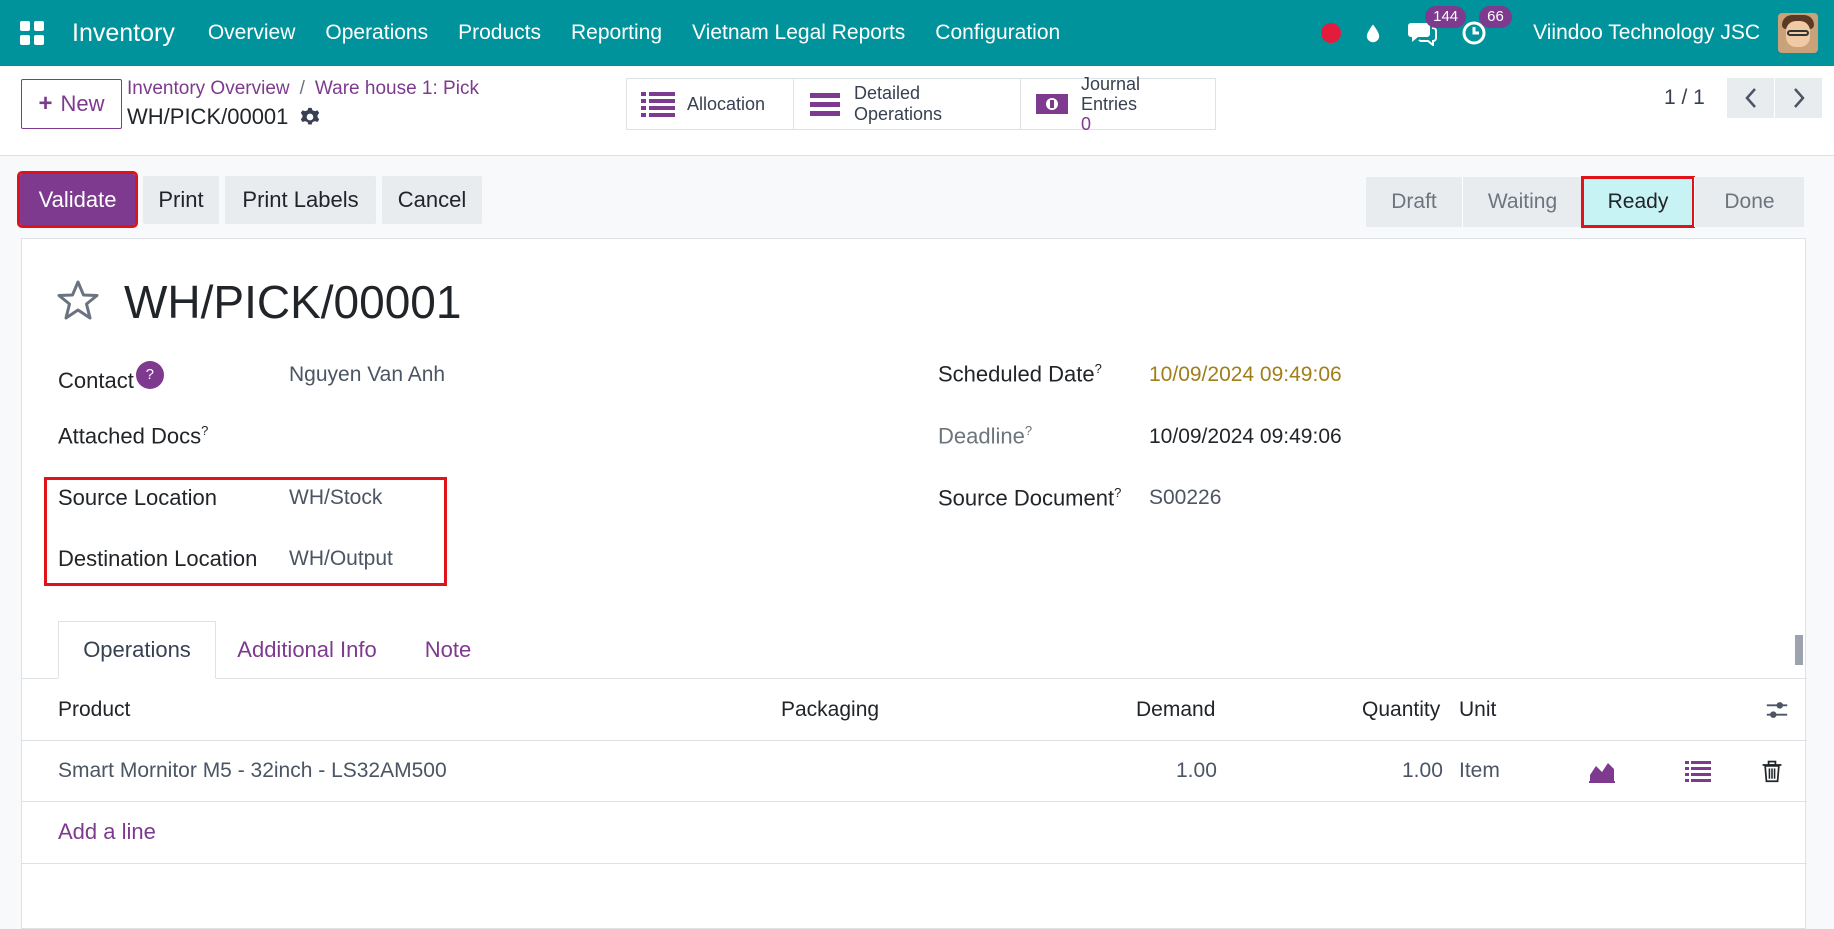  I want to click on add-line-link: Add a line, so click(107, 832).